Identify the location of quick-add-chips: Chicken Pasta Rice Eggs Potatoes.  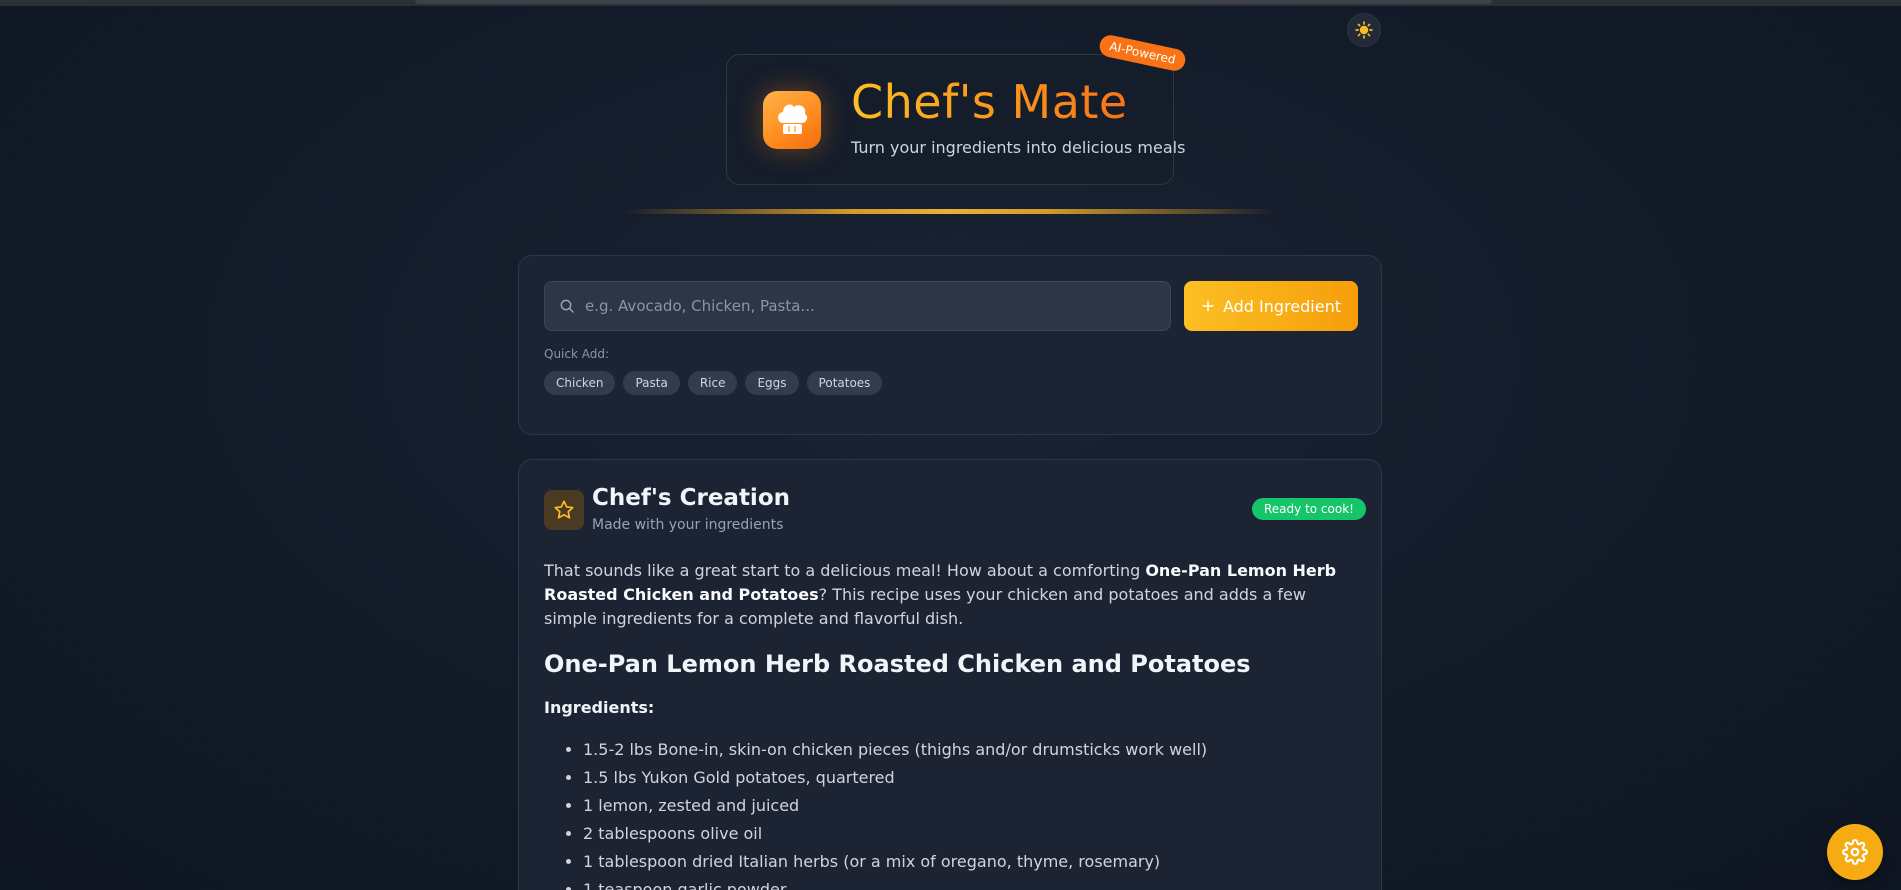
(713, 383).